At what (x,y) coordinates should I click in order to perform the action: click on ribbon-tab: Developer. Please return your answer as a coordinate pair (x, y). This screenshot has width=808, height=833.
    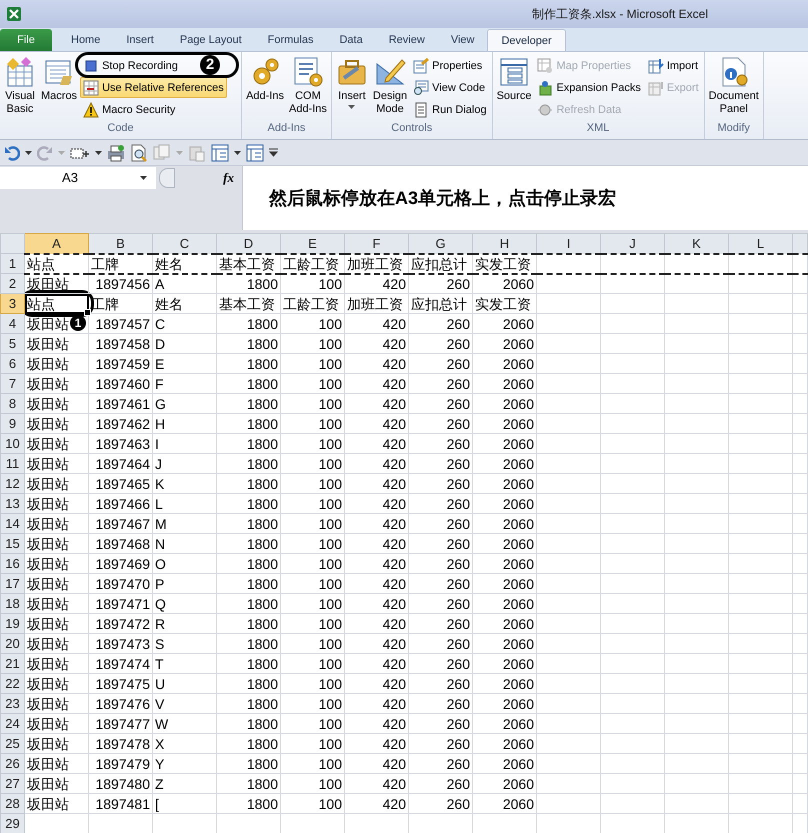
    Looking at the image, I should click on (526, 40).